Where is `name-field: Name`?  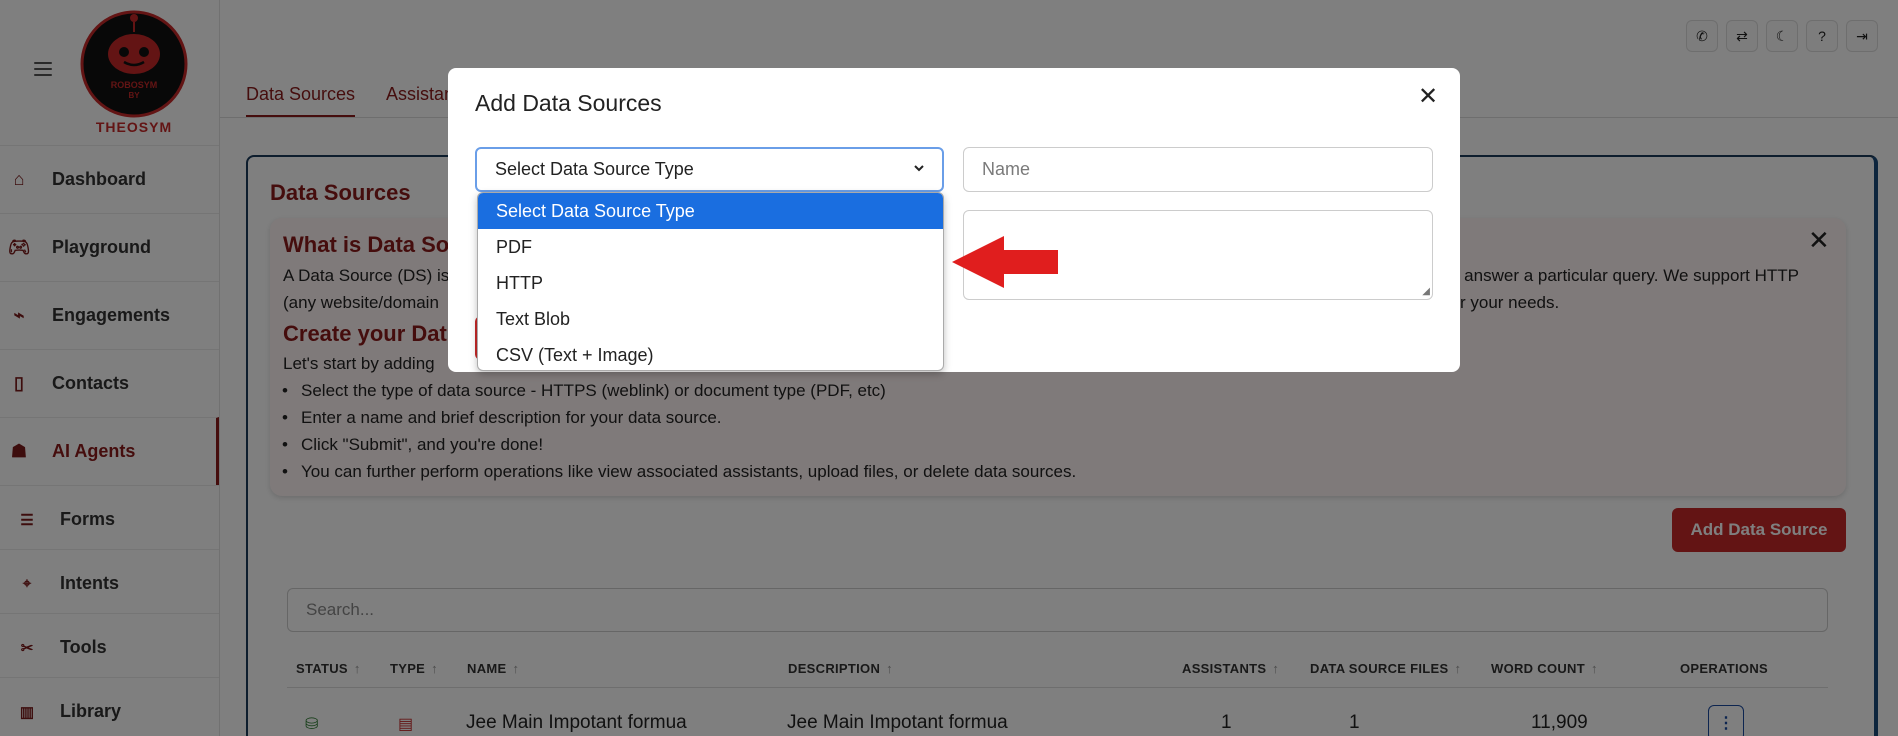
name-field: Name is located at coordinates (1198, 169).